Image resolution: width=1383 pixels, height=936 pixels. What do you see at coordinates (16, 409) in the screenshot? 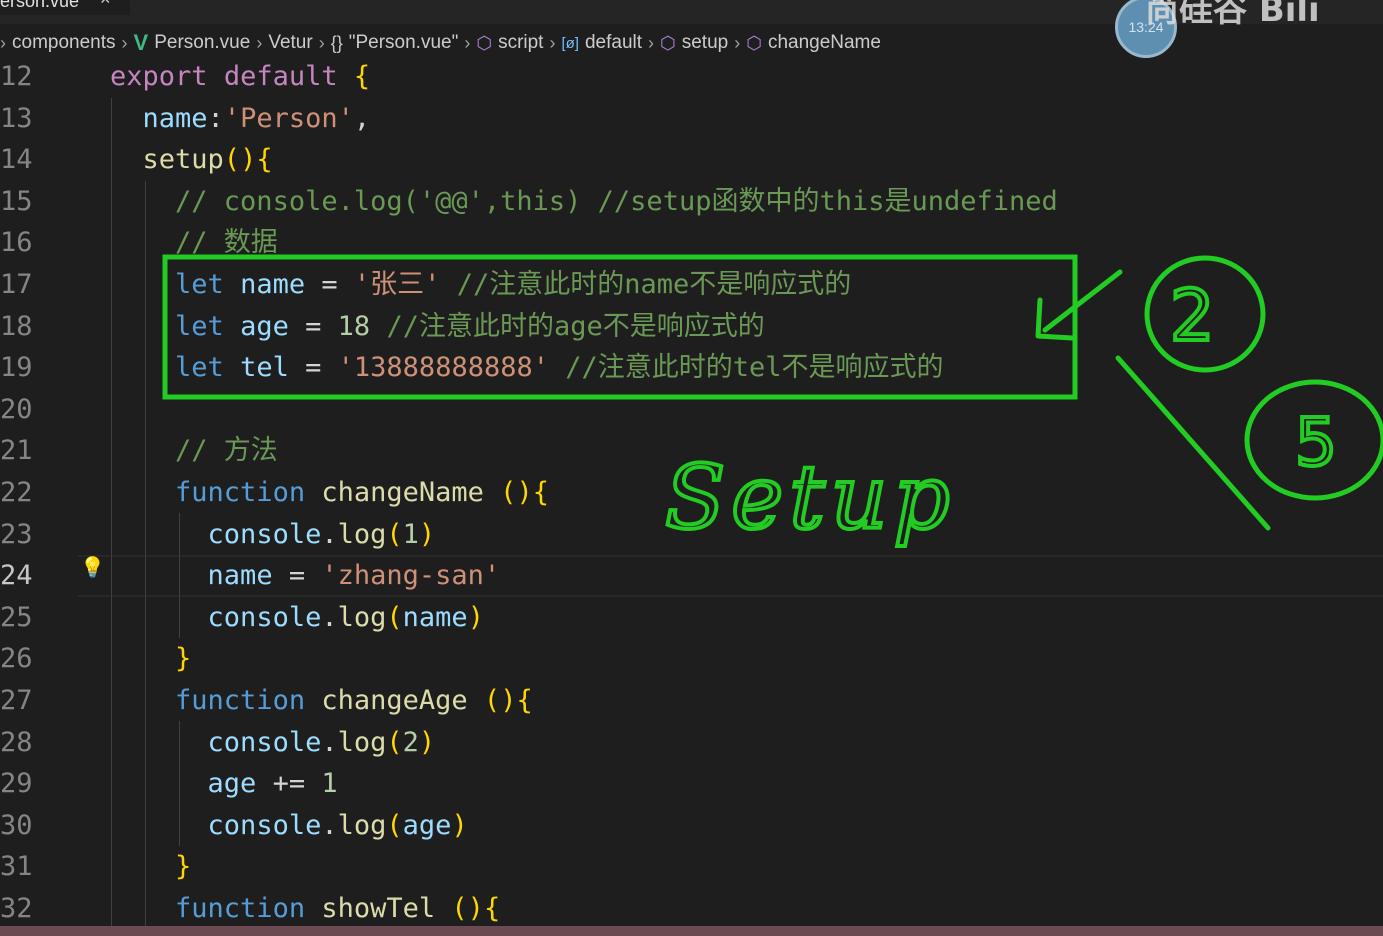
I see `line-number: 20` at bounding box center [16, 409].